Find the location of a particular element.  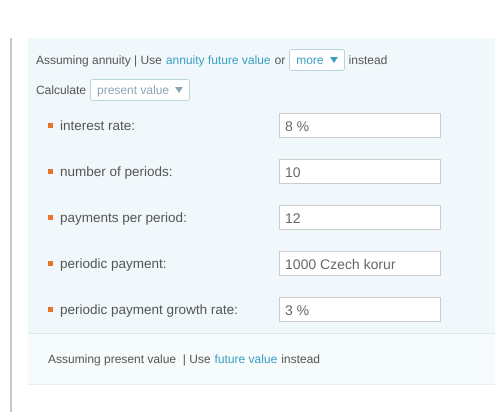

field-label: number of periods: is located at coordinates (117, 171).